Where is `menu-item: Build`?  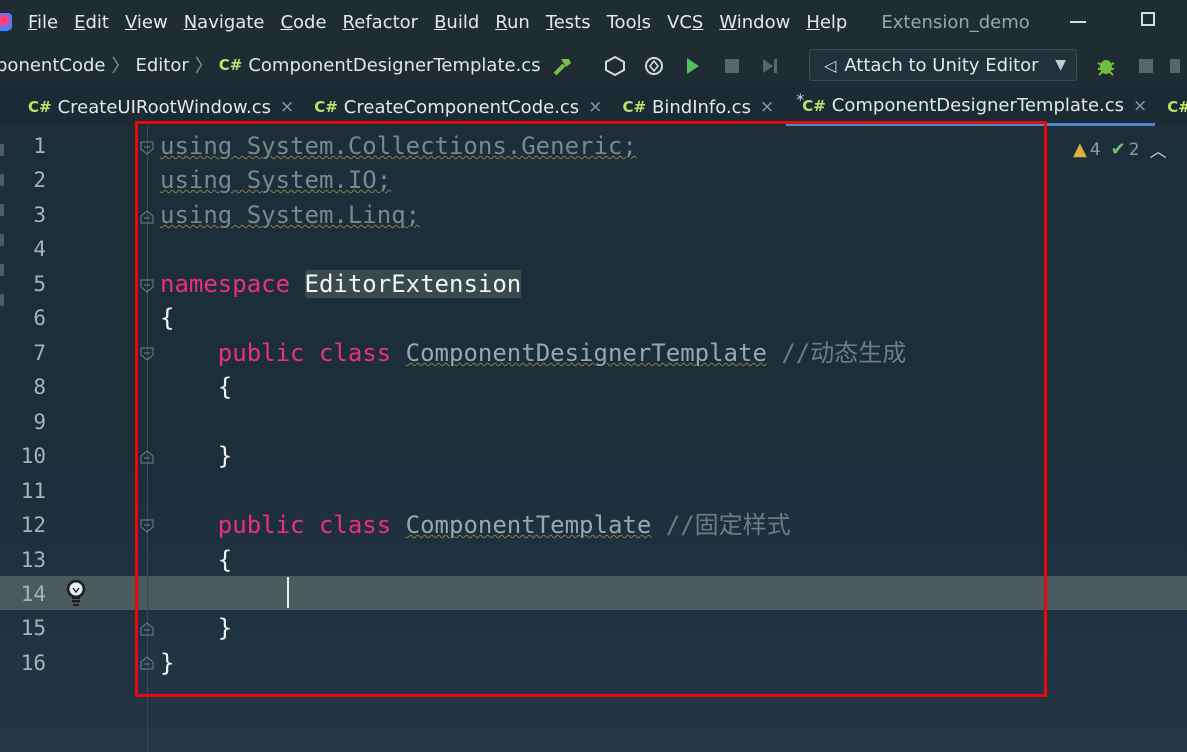
menu-item: Build is located at coordinates (456, 22).